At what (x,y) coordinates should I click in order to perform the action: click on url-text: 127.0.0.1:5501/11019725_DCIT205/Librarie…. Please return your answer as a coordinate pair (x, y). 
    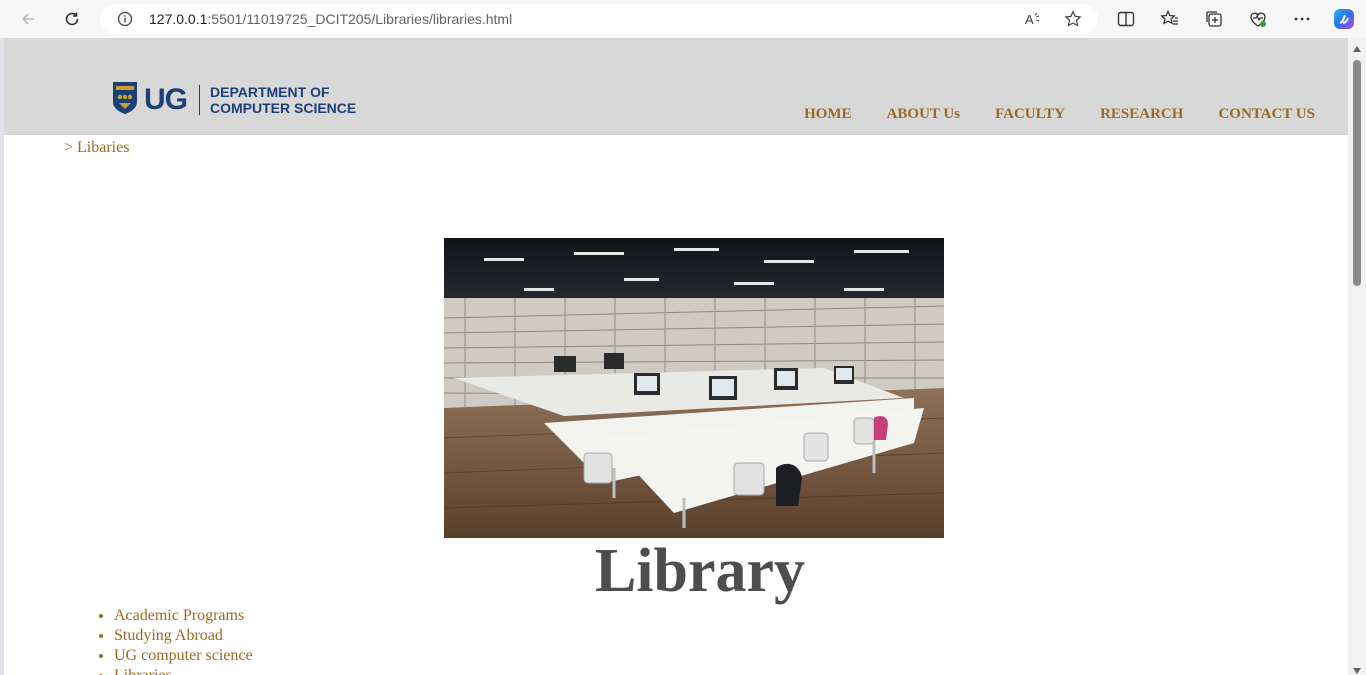
    Looking at the image, I should click on (330, 19).